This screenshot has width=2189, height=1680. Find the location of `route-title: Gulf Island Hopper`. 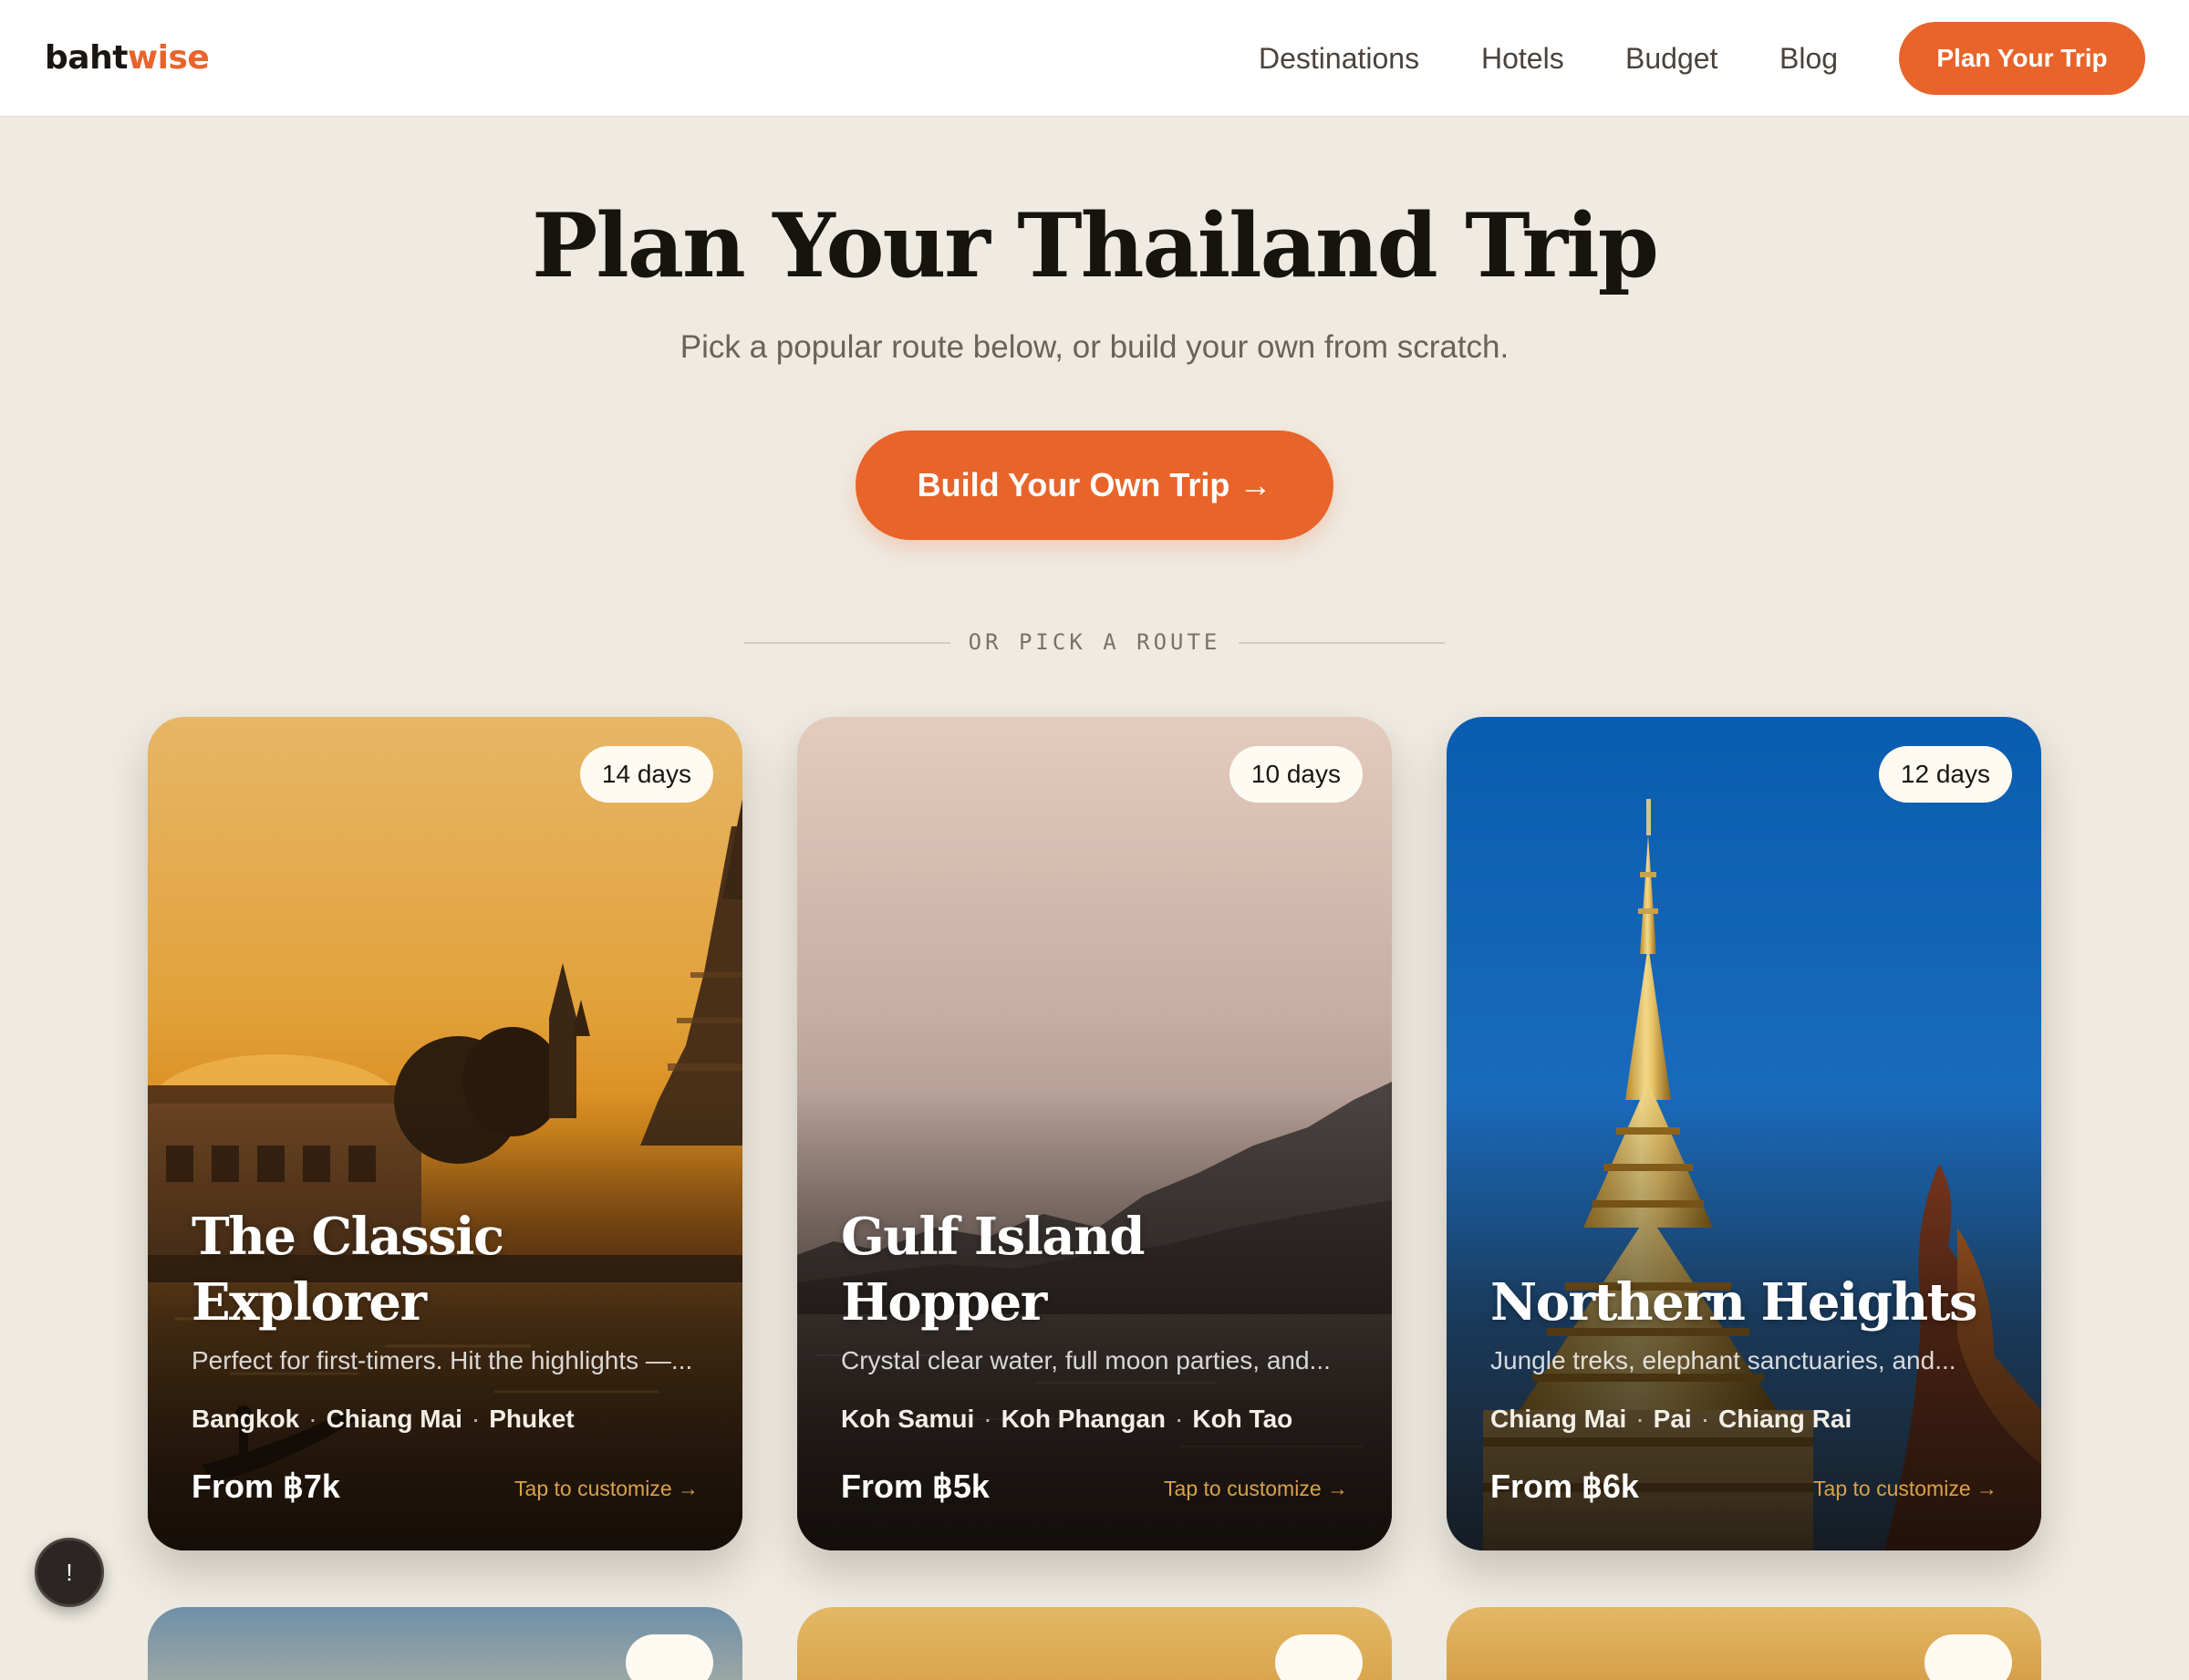

route-title: Gulf Island Hopper is located at coordinates (994, 1270).